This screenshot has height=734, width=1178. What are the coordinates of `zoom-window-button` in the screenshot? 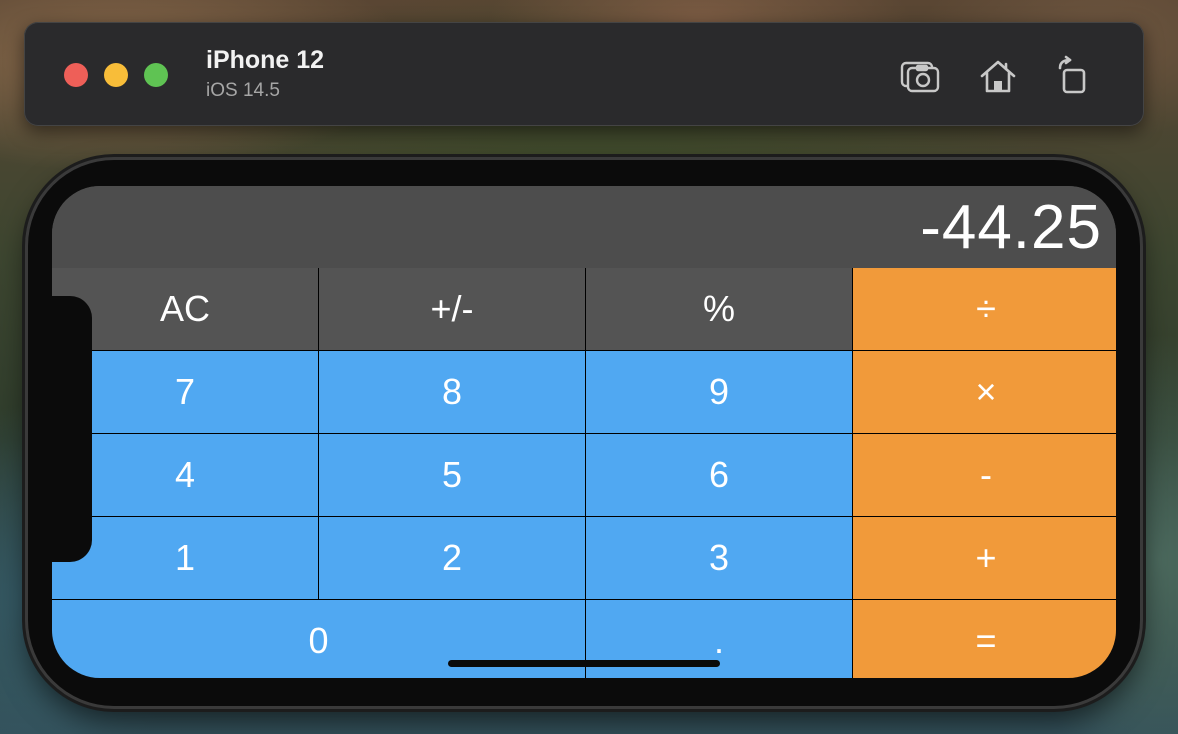 It's located at (156, 75).